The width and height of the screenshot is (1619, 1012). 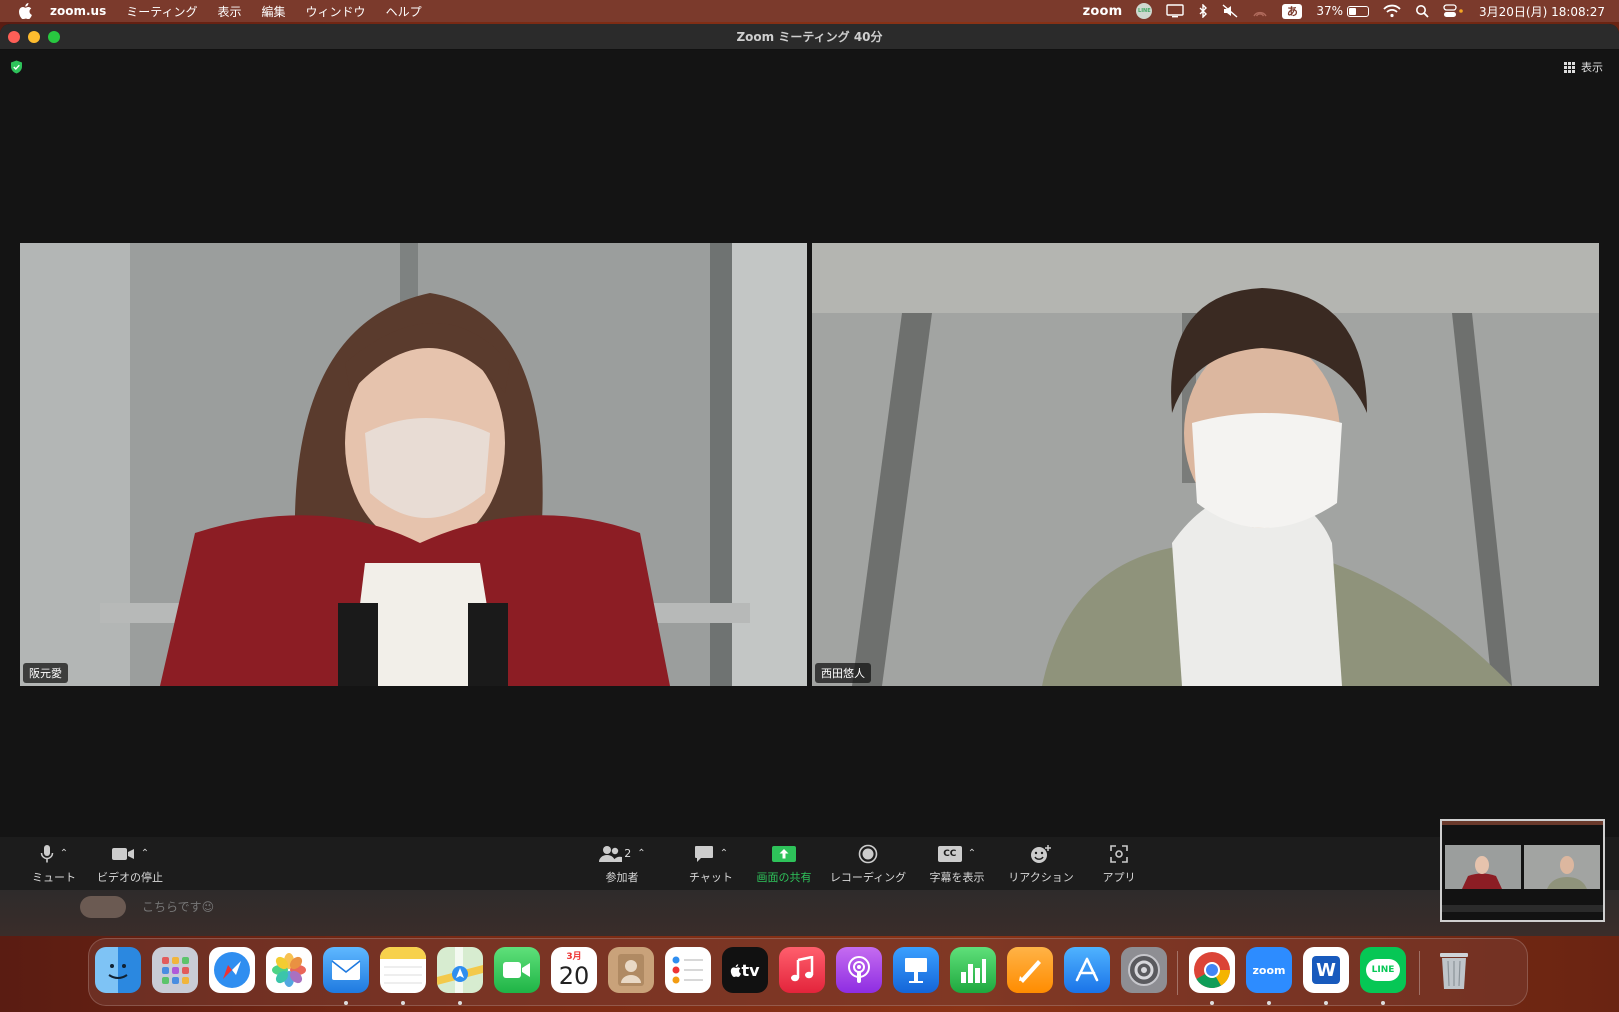 I want to click on calendar-day: 20, so click(x=574, y=976).